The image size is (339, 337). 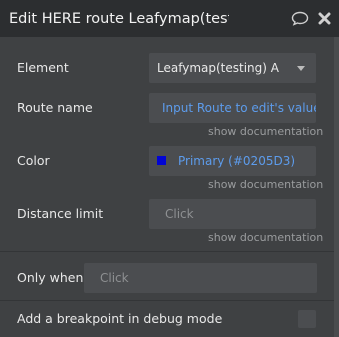 I want to click on title-bar: Edit HERE route Leafymap(testir, so click(x=169, y=18).